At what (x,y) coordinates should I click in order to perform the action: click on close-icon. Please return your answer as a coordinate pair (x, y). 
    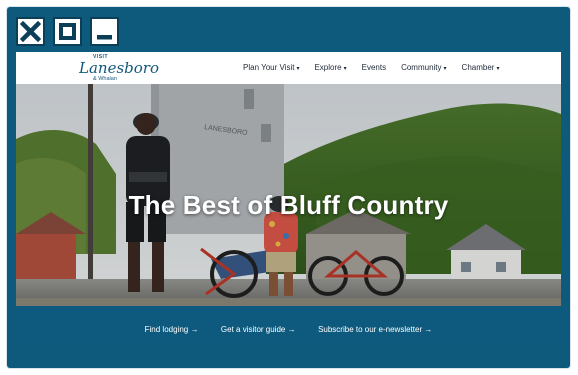
    Looking at the image, I should click on (30, 31).